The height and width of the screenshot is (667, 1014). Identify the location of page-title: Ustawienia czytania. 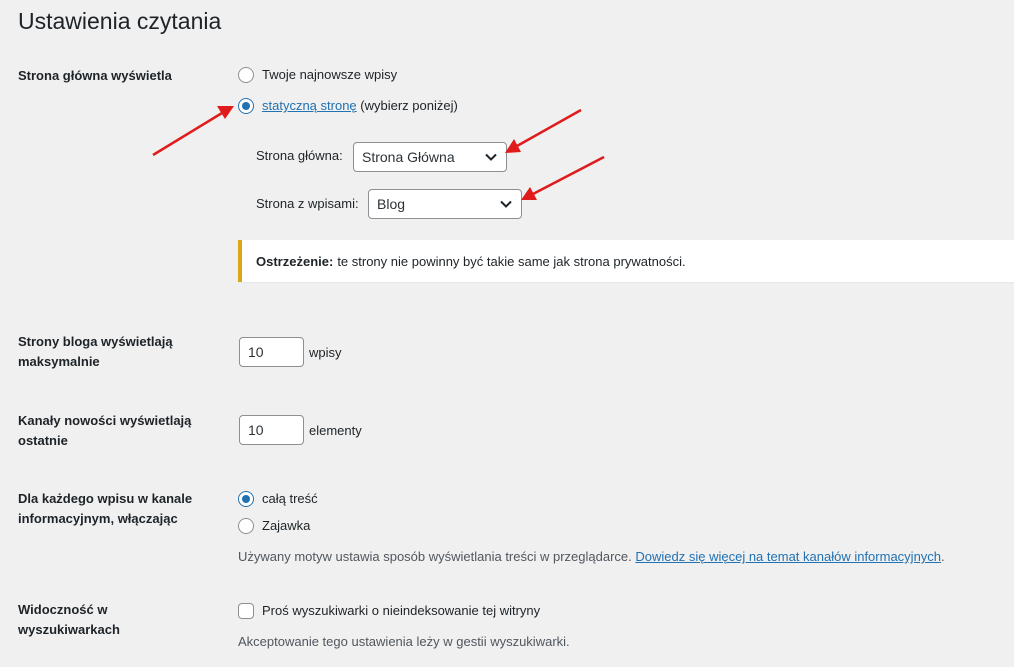
(120, 21).